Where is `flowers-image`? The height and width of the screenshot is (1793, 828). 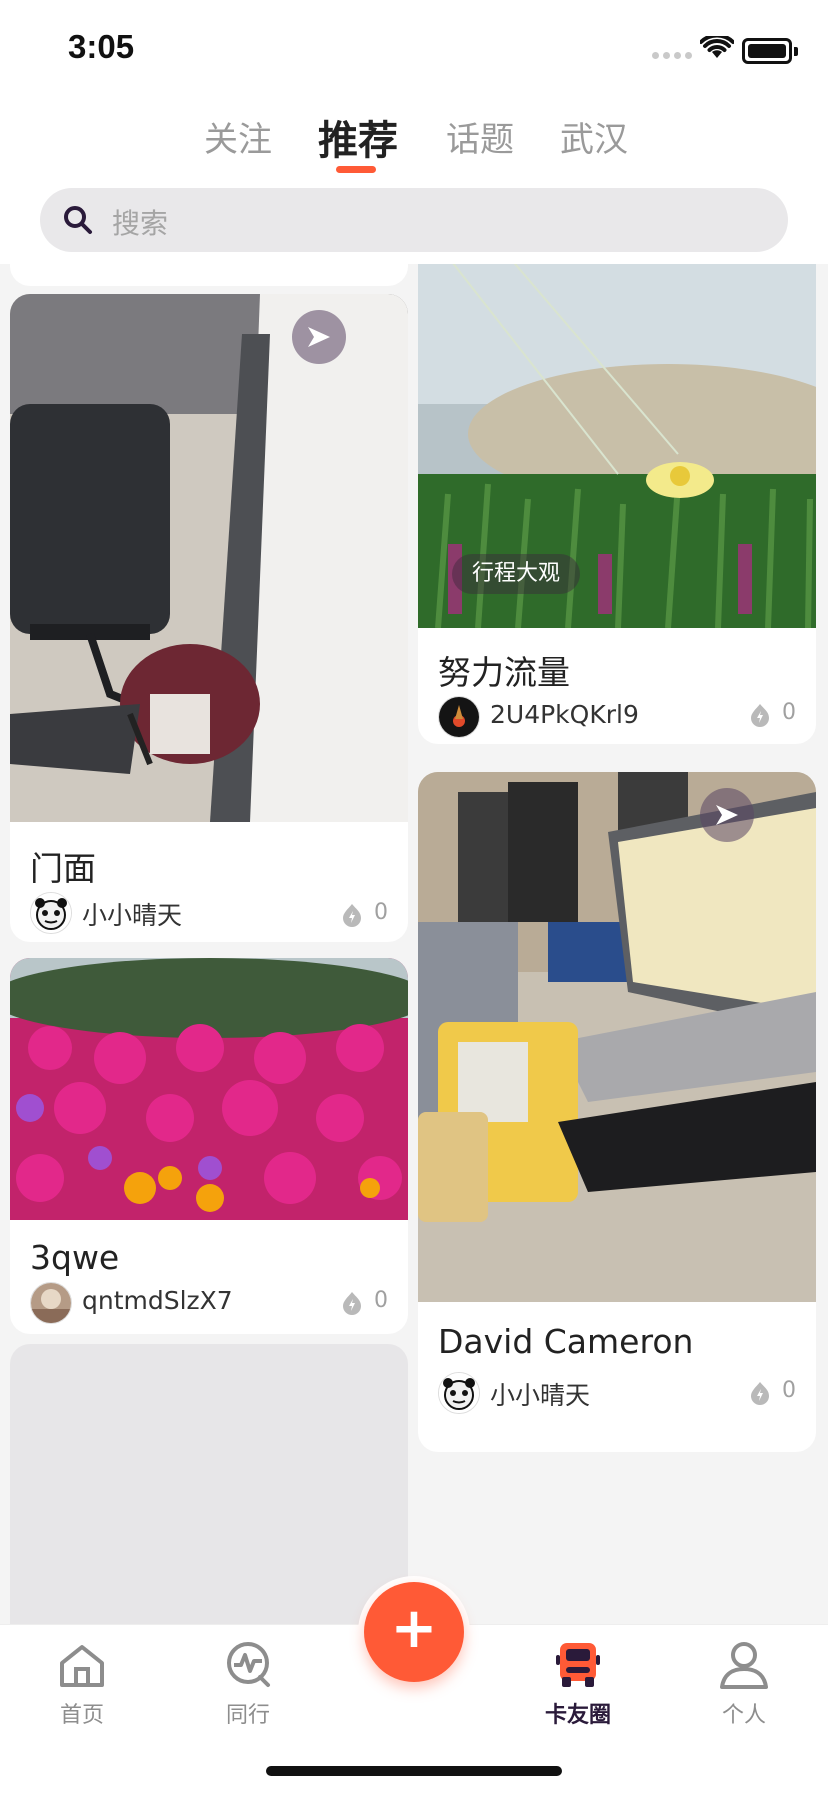
flowers-image is located at coordinates (209, 1089).